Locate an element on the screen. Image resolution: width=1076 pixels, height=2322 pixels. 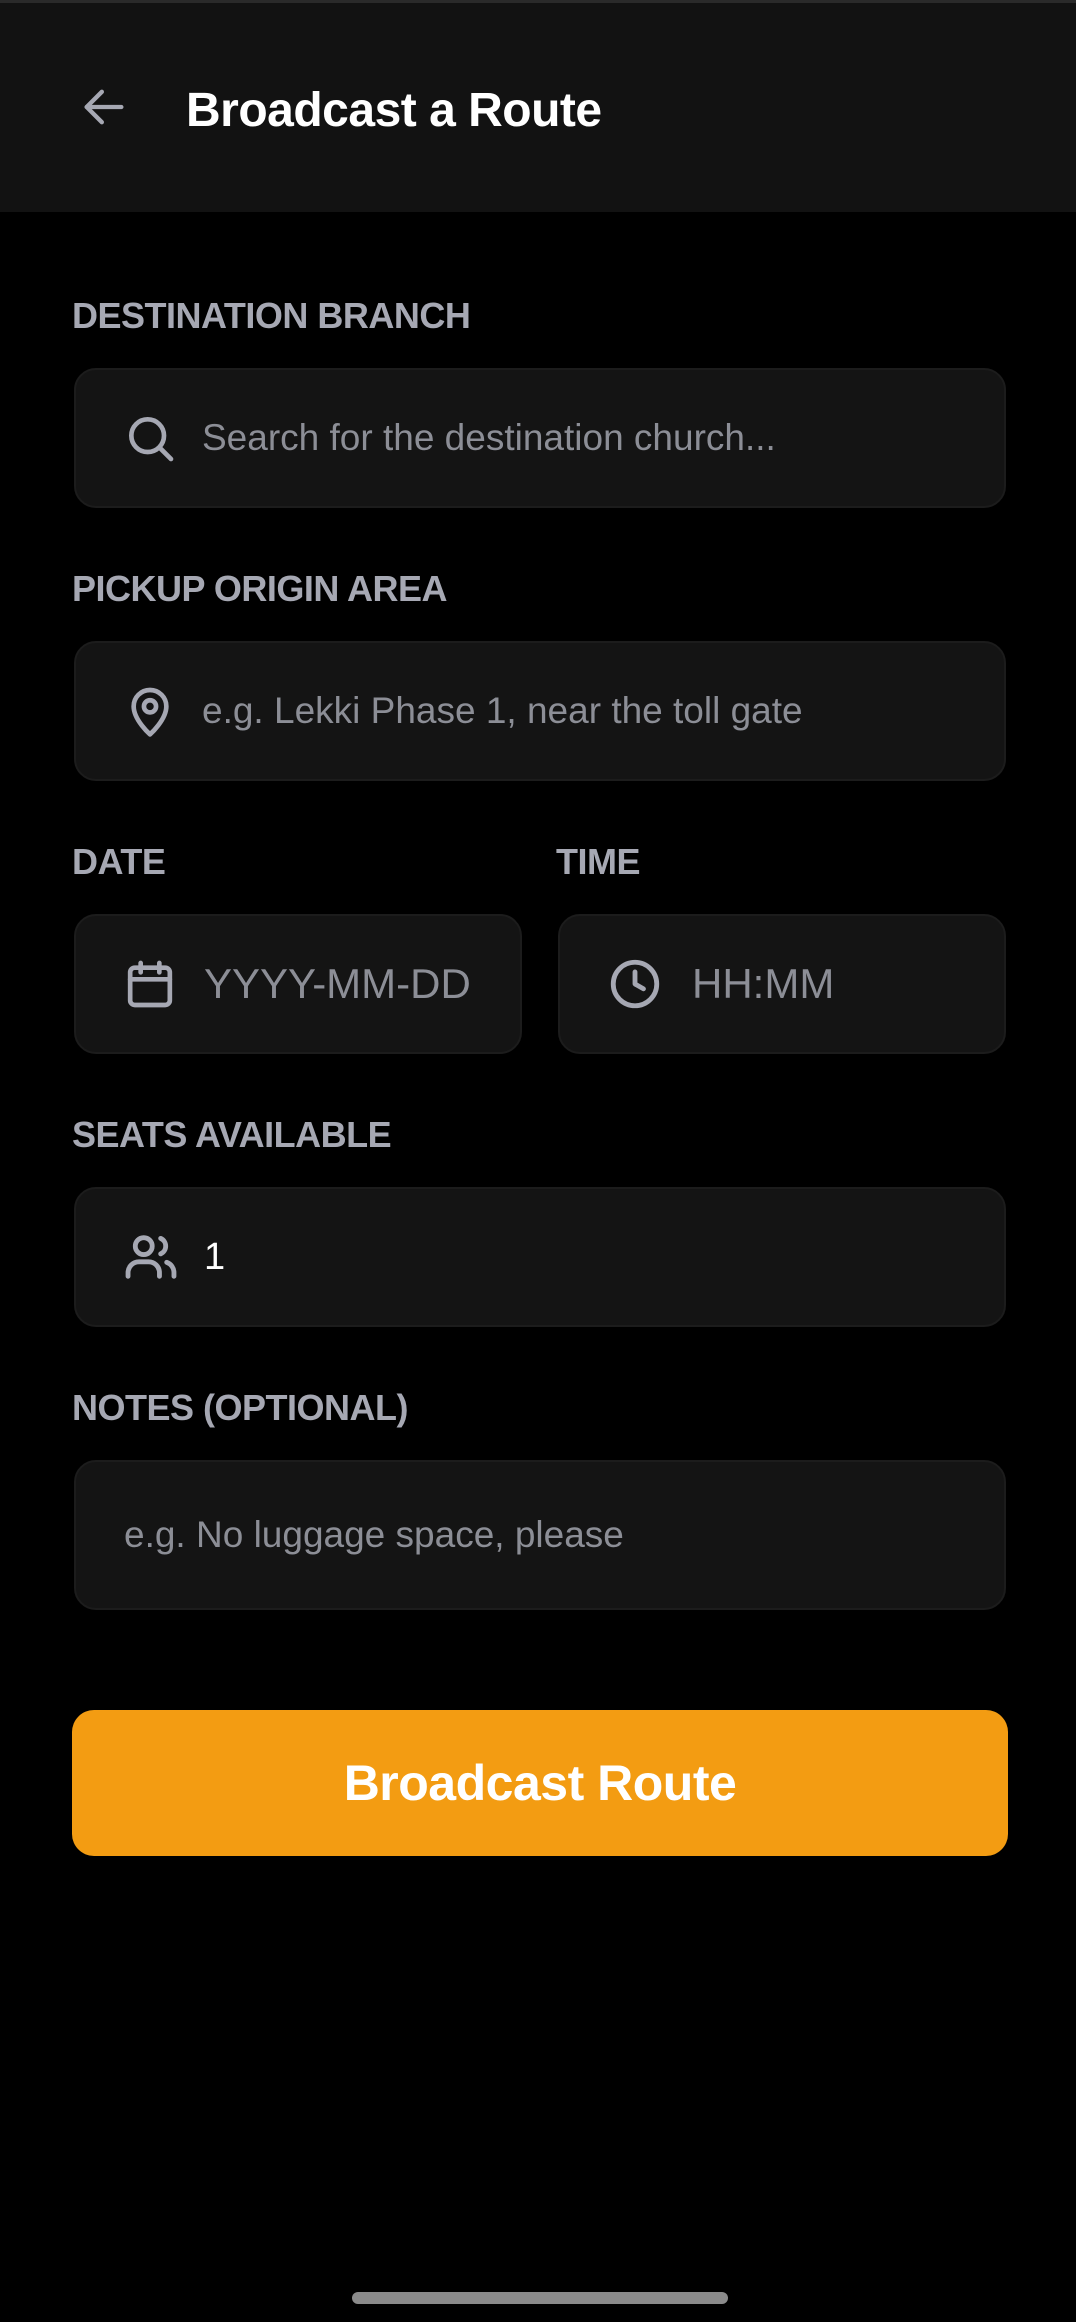
date-label: DATE is located at coordinates (119, 861).